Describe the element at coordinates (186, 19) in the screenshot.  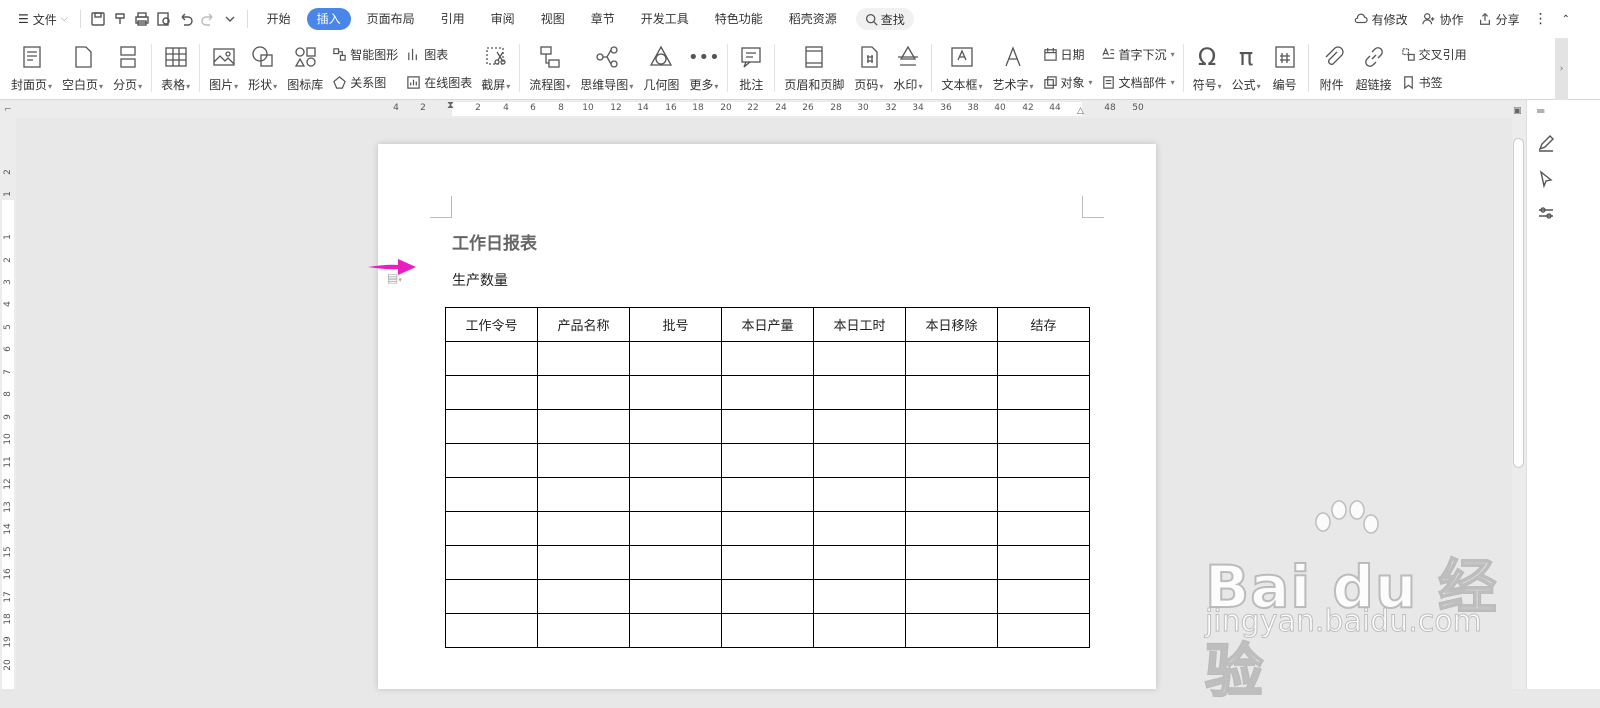
I see `undo-icon` at that location.